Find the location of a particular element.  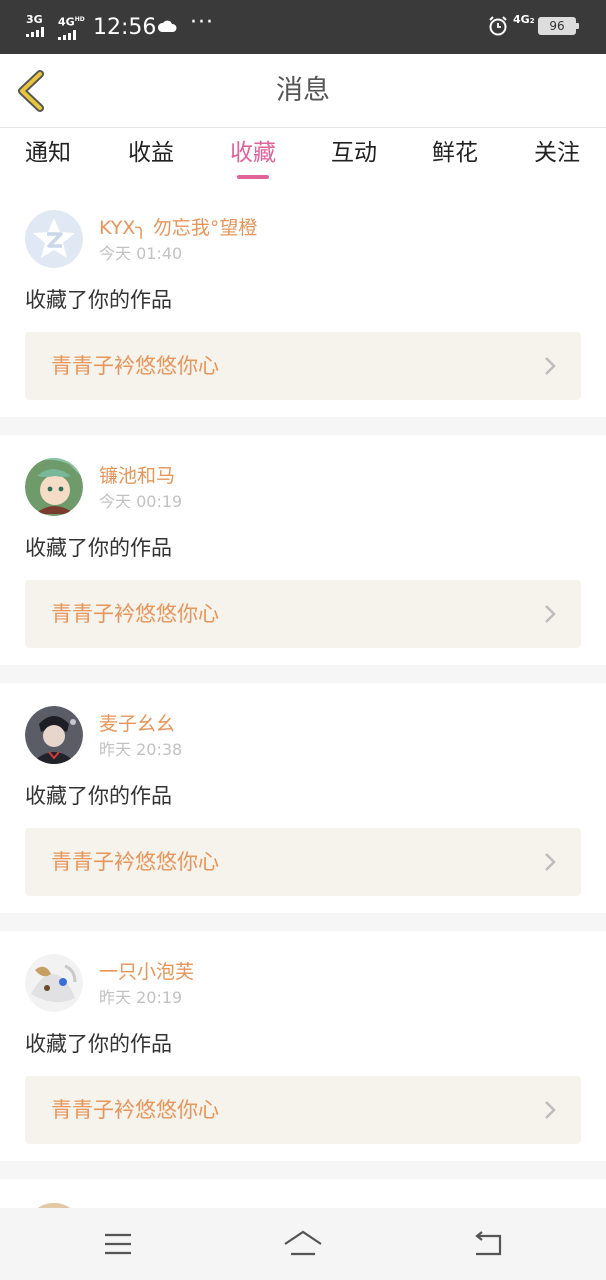

menu-icon is located at coordinates (118, 1244).